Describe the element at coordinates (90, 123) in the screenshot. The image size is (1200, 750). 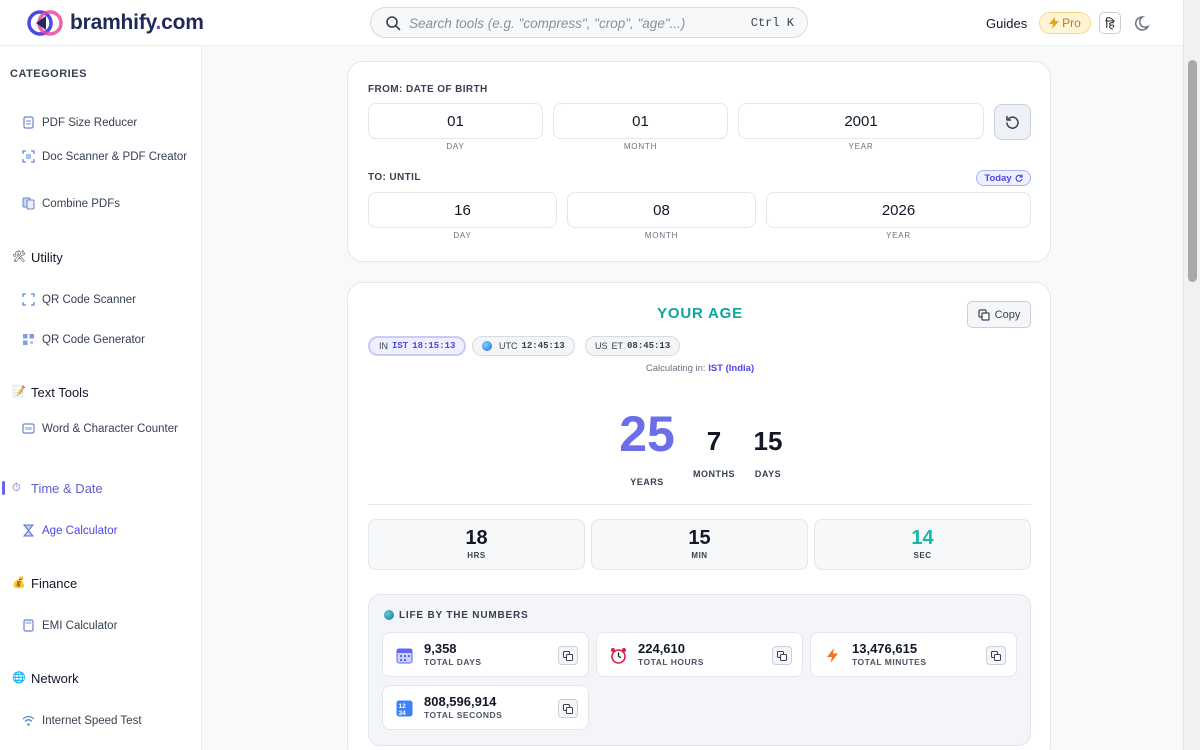
I see `sidebar-item-label: PDF Size Reducer` at that location.